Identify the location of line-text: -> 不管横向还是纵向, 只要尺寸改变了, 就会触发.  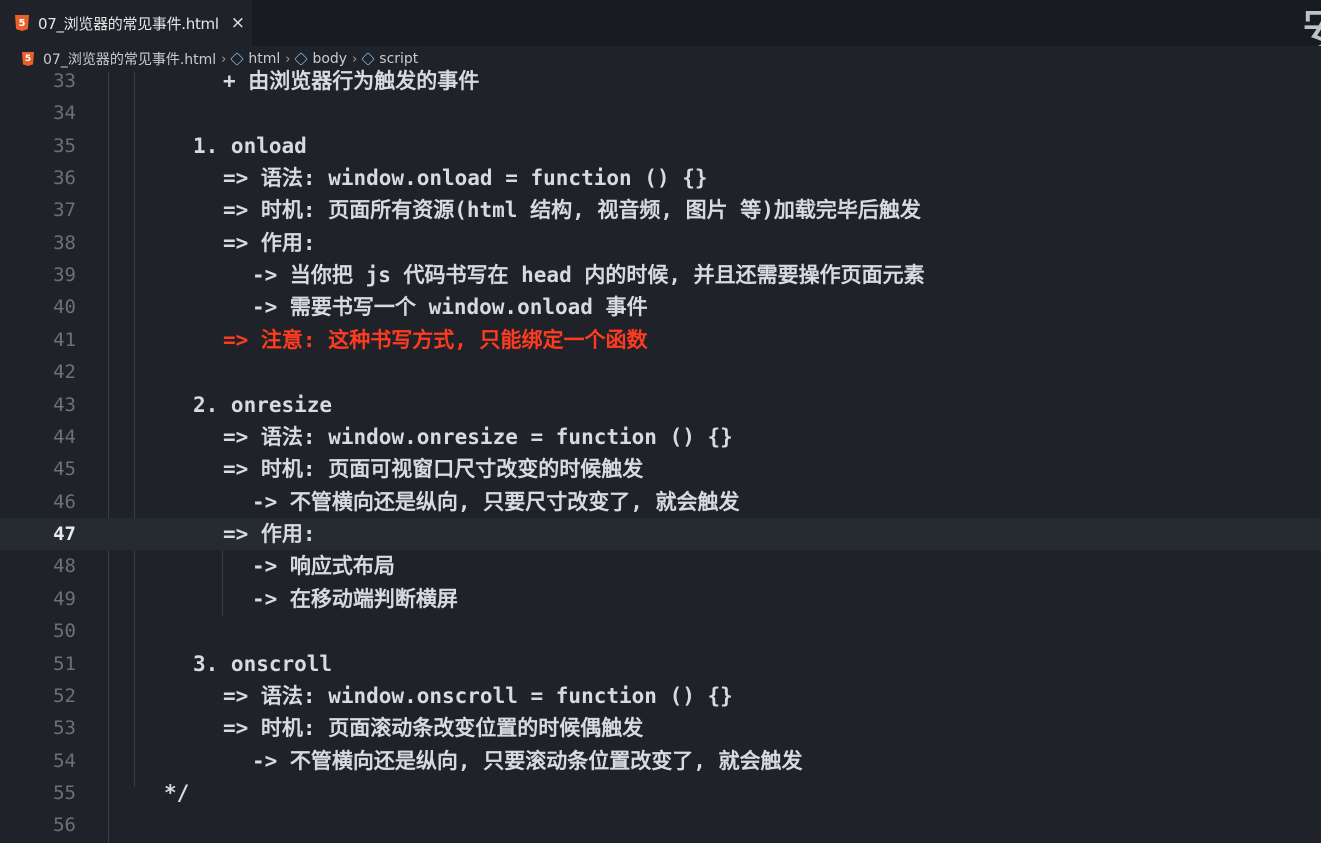
(496, 502).